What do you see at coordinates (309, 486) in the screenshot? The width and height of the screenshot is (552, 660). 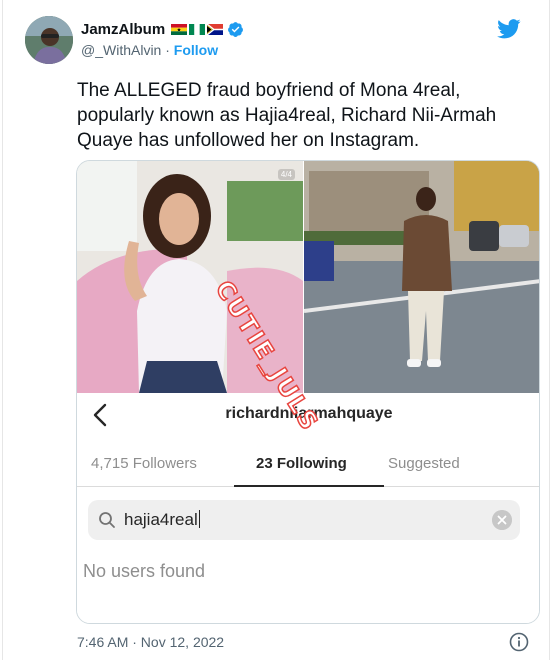 I see `active-tab-indicator` at bounding box center [309, 486].